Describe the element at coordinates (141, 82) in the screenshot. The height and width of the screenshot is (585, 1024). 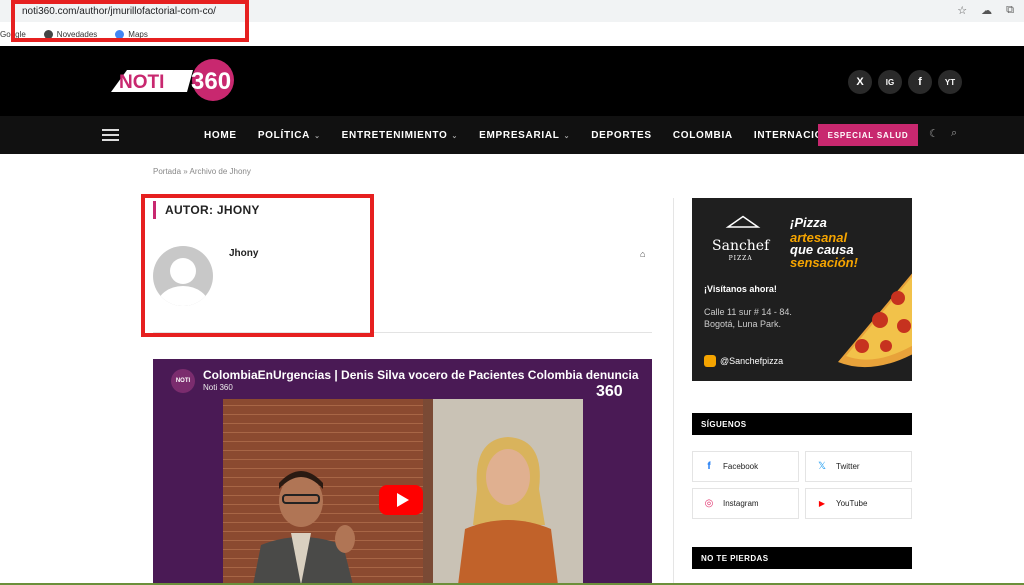
I see `svg-text: NOTI` at that location.